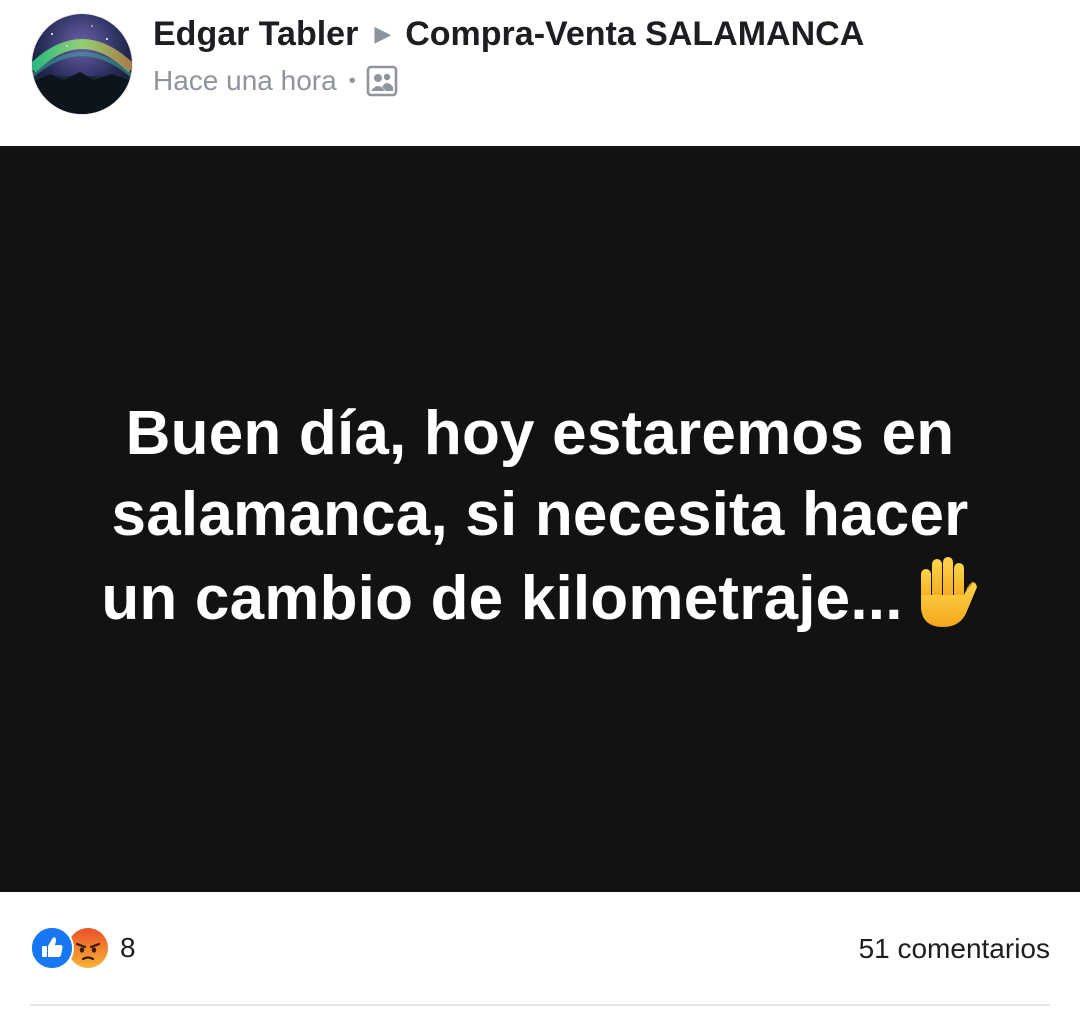  I want to click on post-timestamp: Hace una hora, so click(245, 81).